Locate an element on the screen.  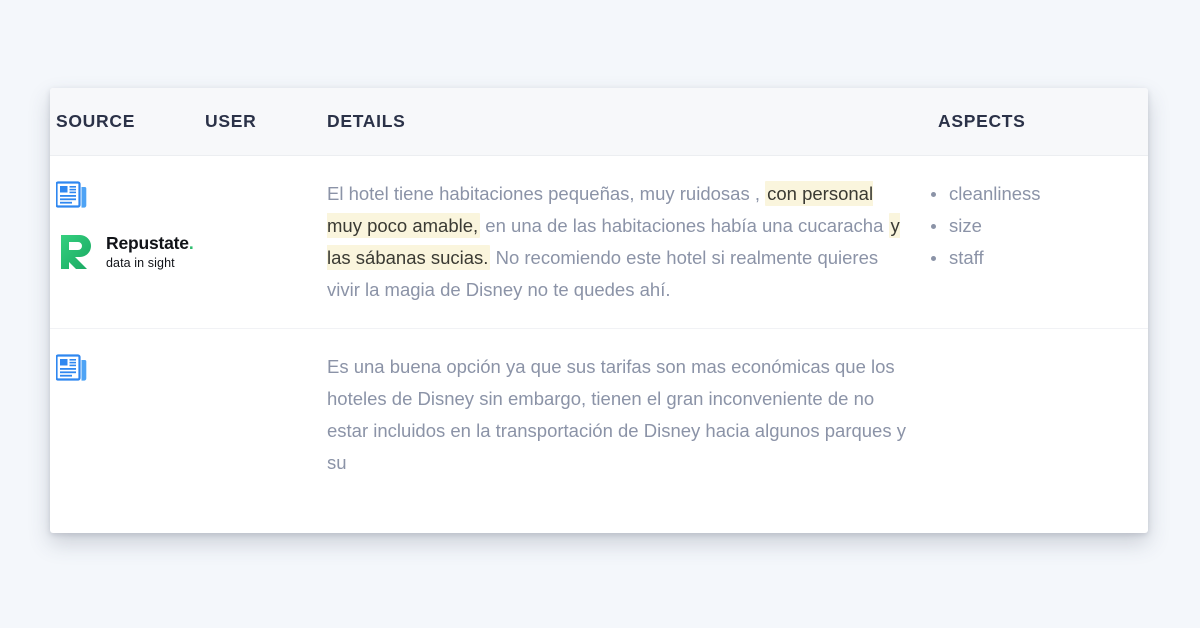
source-cell is located at coordinates (127, 366).